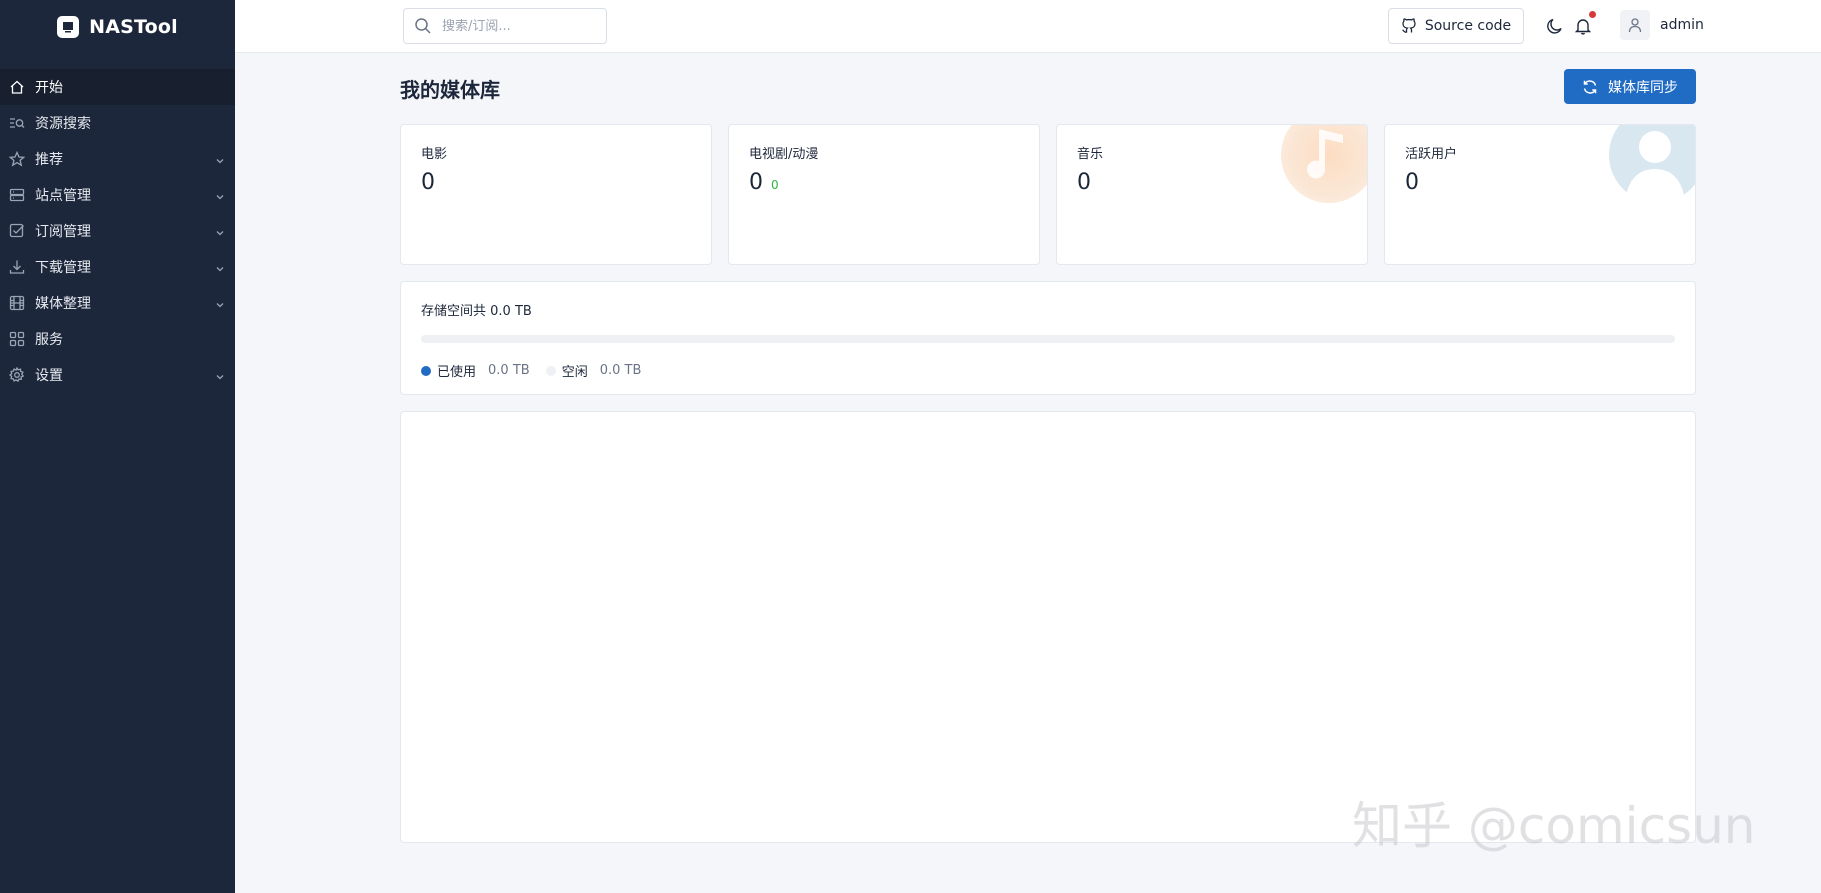 This screenshot has height=893, width=1821. I want to click on legend-used-value: 0.0 TB, so click(509, 370).